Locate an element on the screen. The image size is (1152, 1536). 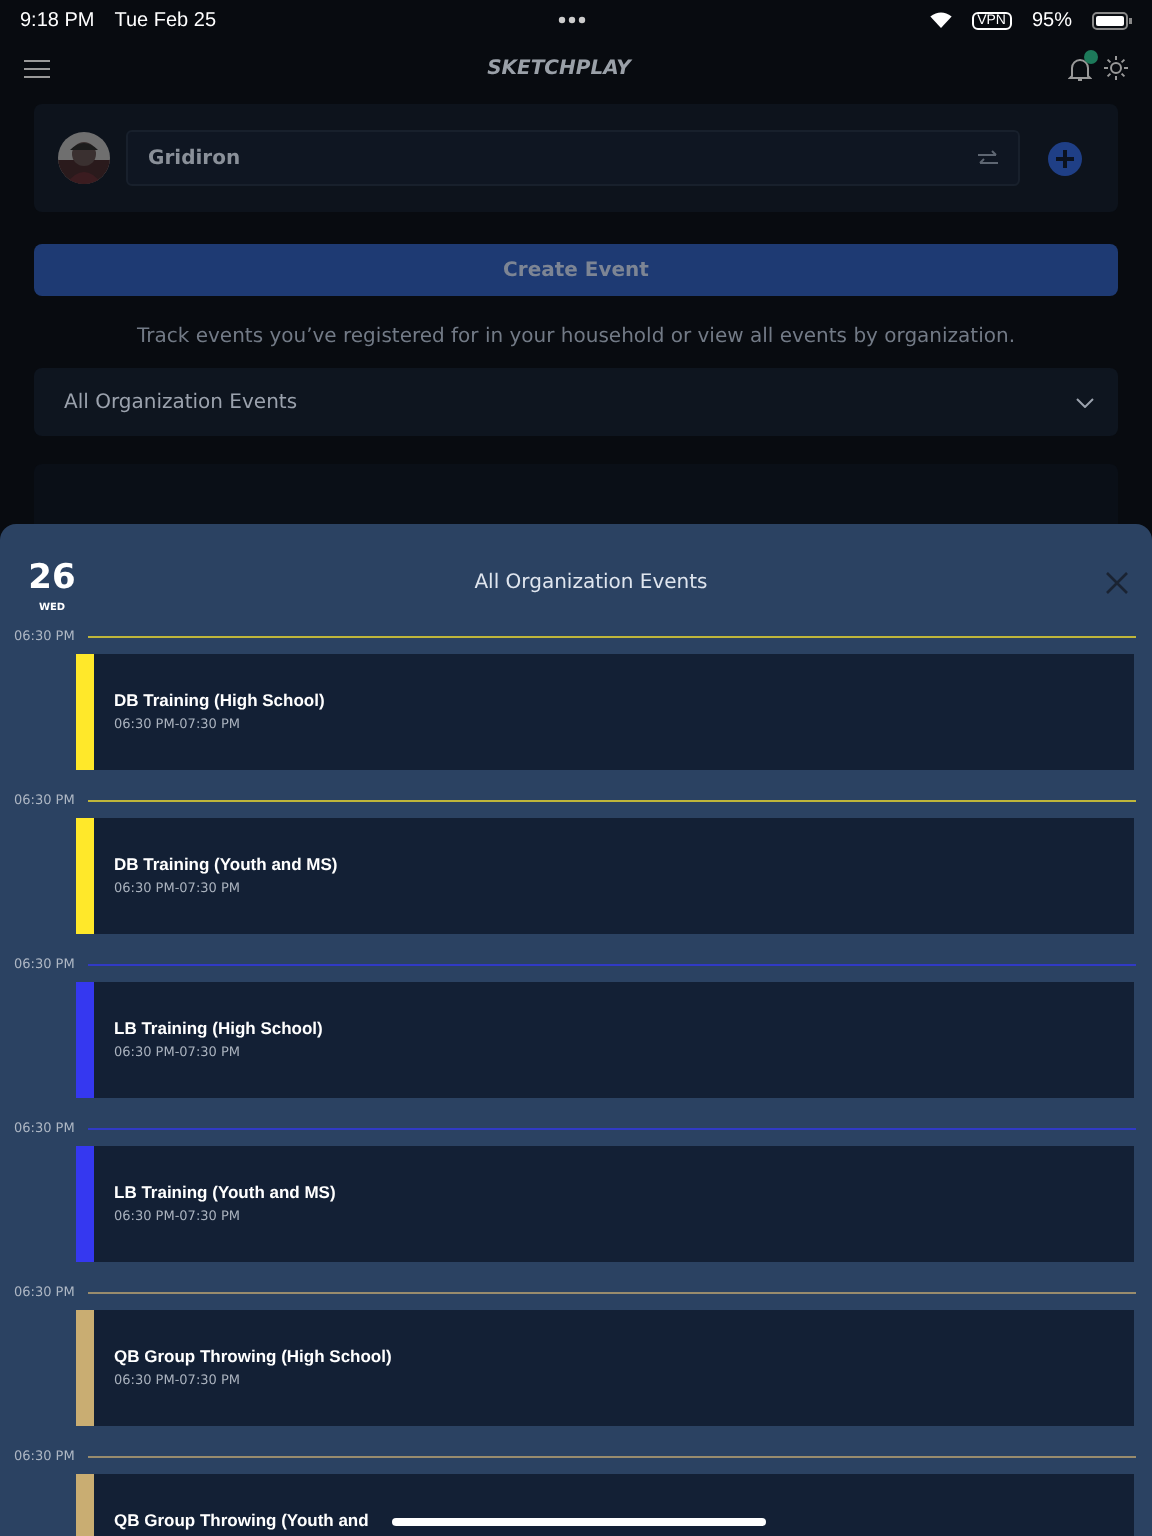
battery-percent: 95% is located at coordinates (1052, 20).